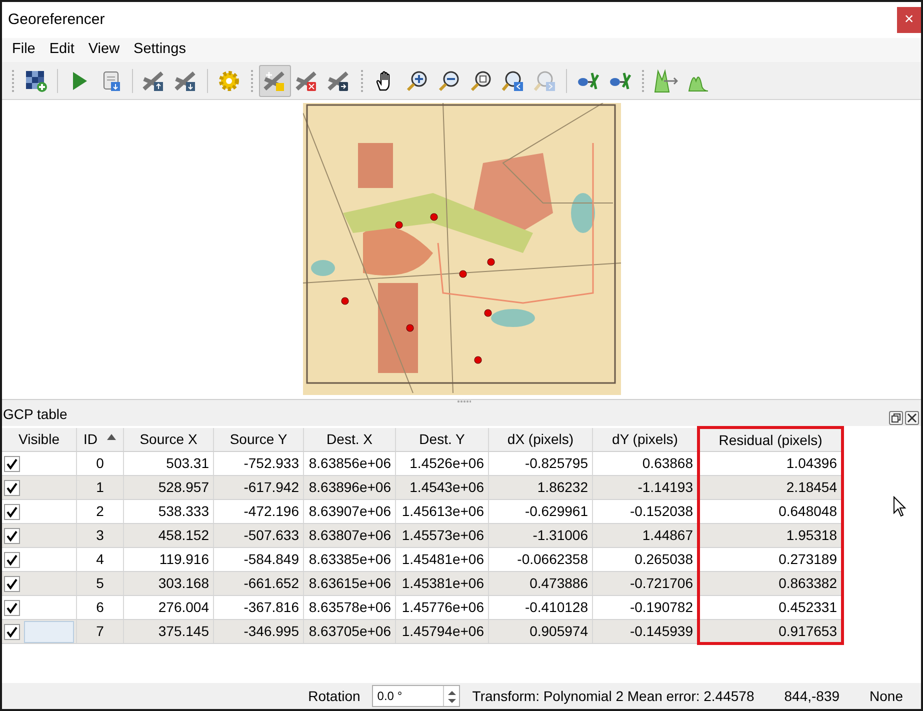 This screenshot has width=923, height=711. What do you see at coordinates (545, 80) in the screenshot?
I see `zoom-forward-icon` at bounding box center [545, 80].